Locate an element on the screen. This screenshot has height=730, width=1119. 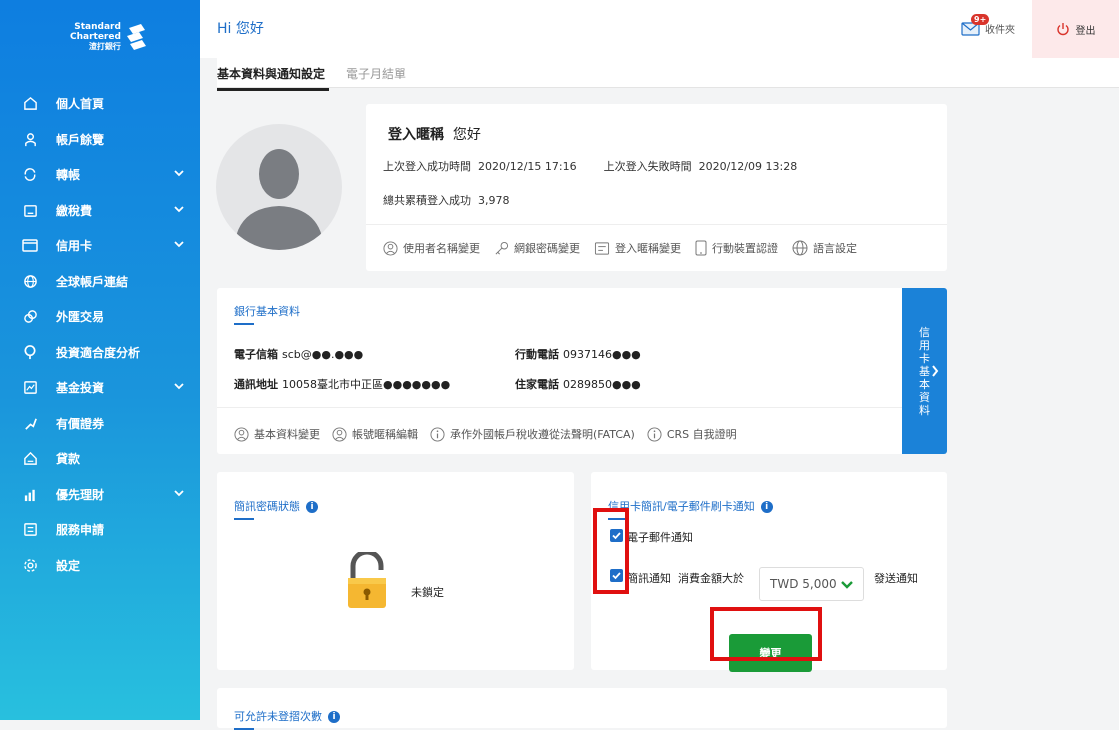
email-notify-label: 電子郵件通知 is located at coordinates (660, 537).